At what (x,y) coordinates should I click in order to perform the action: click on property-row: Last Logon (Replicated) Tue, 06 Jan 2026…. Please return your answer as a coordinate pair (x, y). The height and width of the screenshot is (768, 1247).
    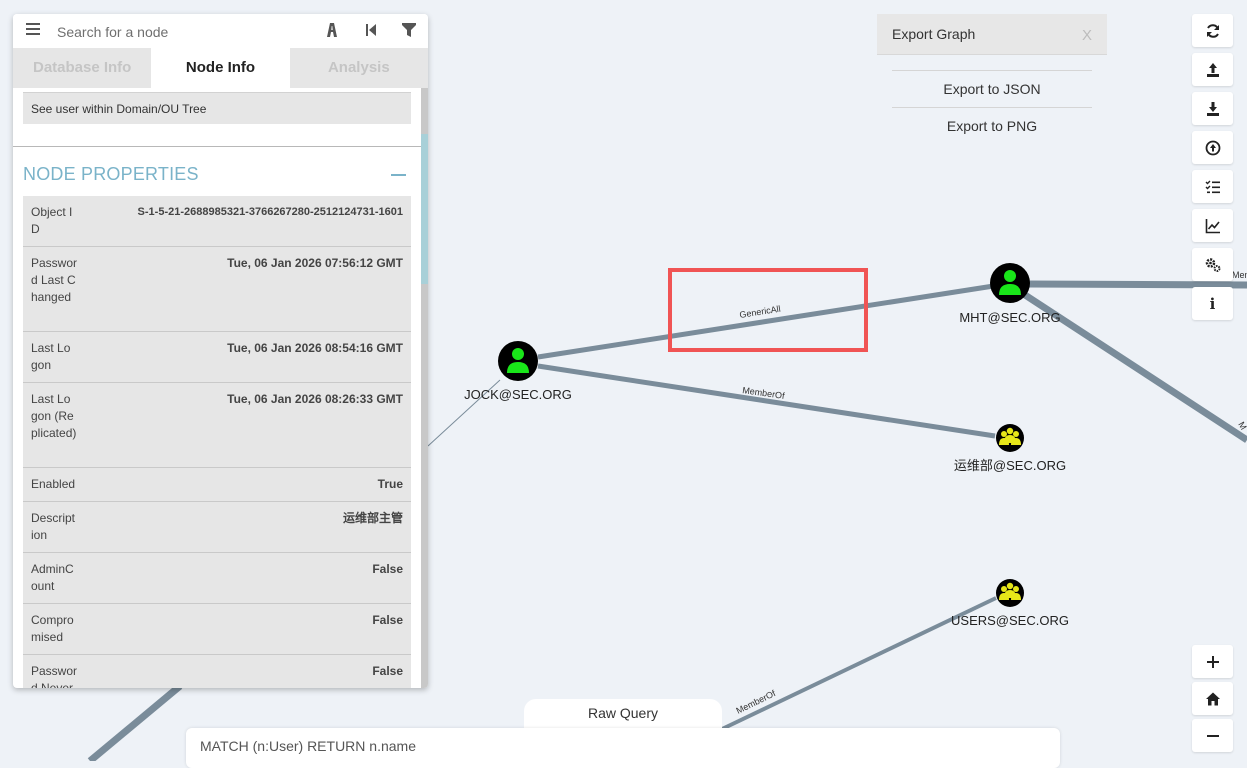
    Looking at the image, I should click on (217, 425).